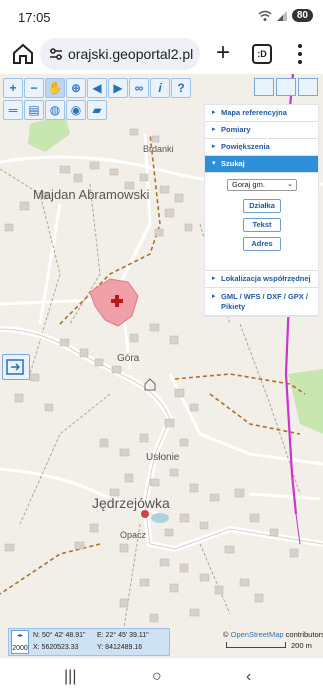 Image resolution: width=323 pixels, height=700 pixels. Describe the element at coordinates (13, 110) in the screenshot. I see `measure-icon: ═` at that location.